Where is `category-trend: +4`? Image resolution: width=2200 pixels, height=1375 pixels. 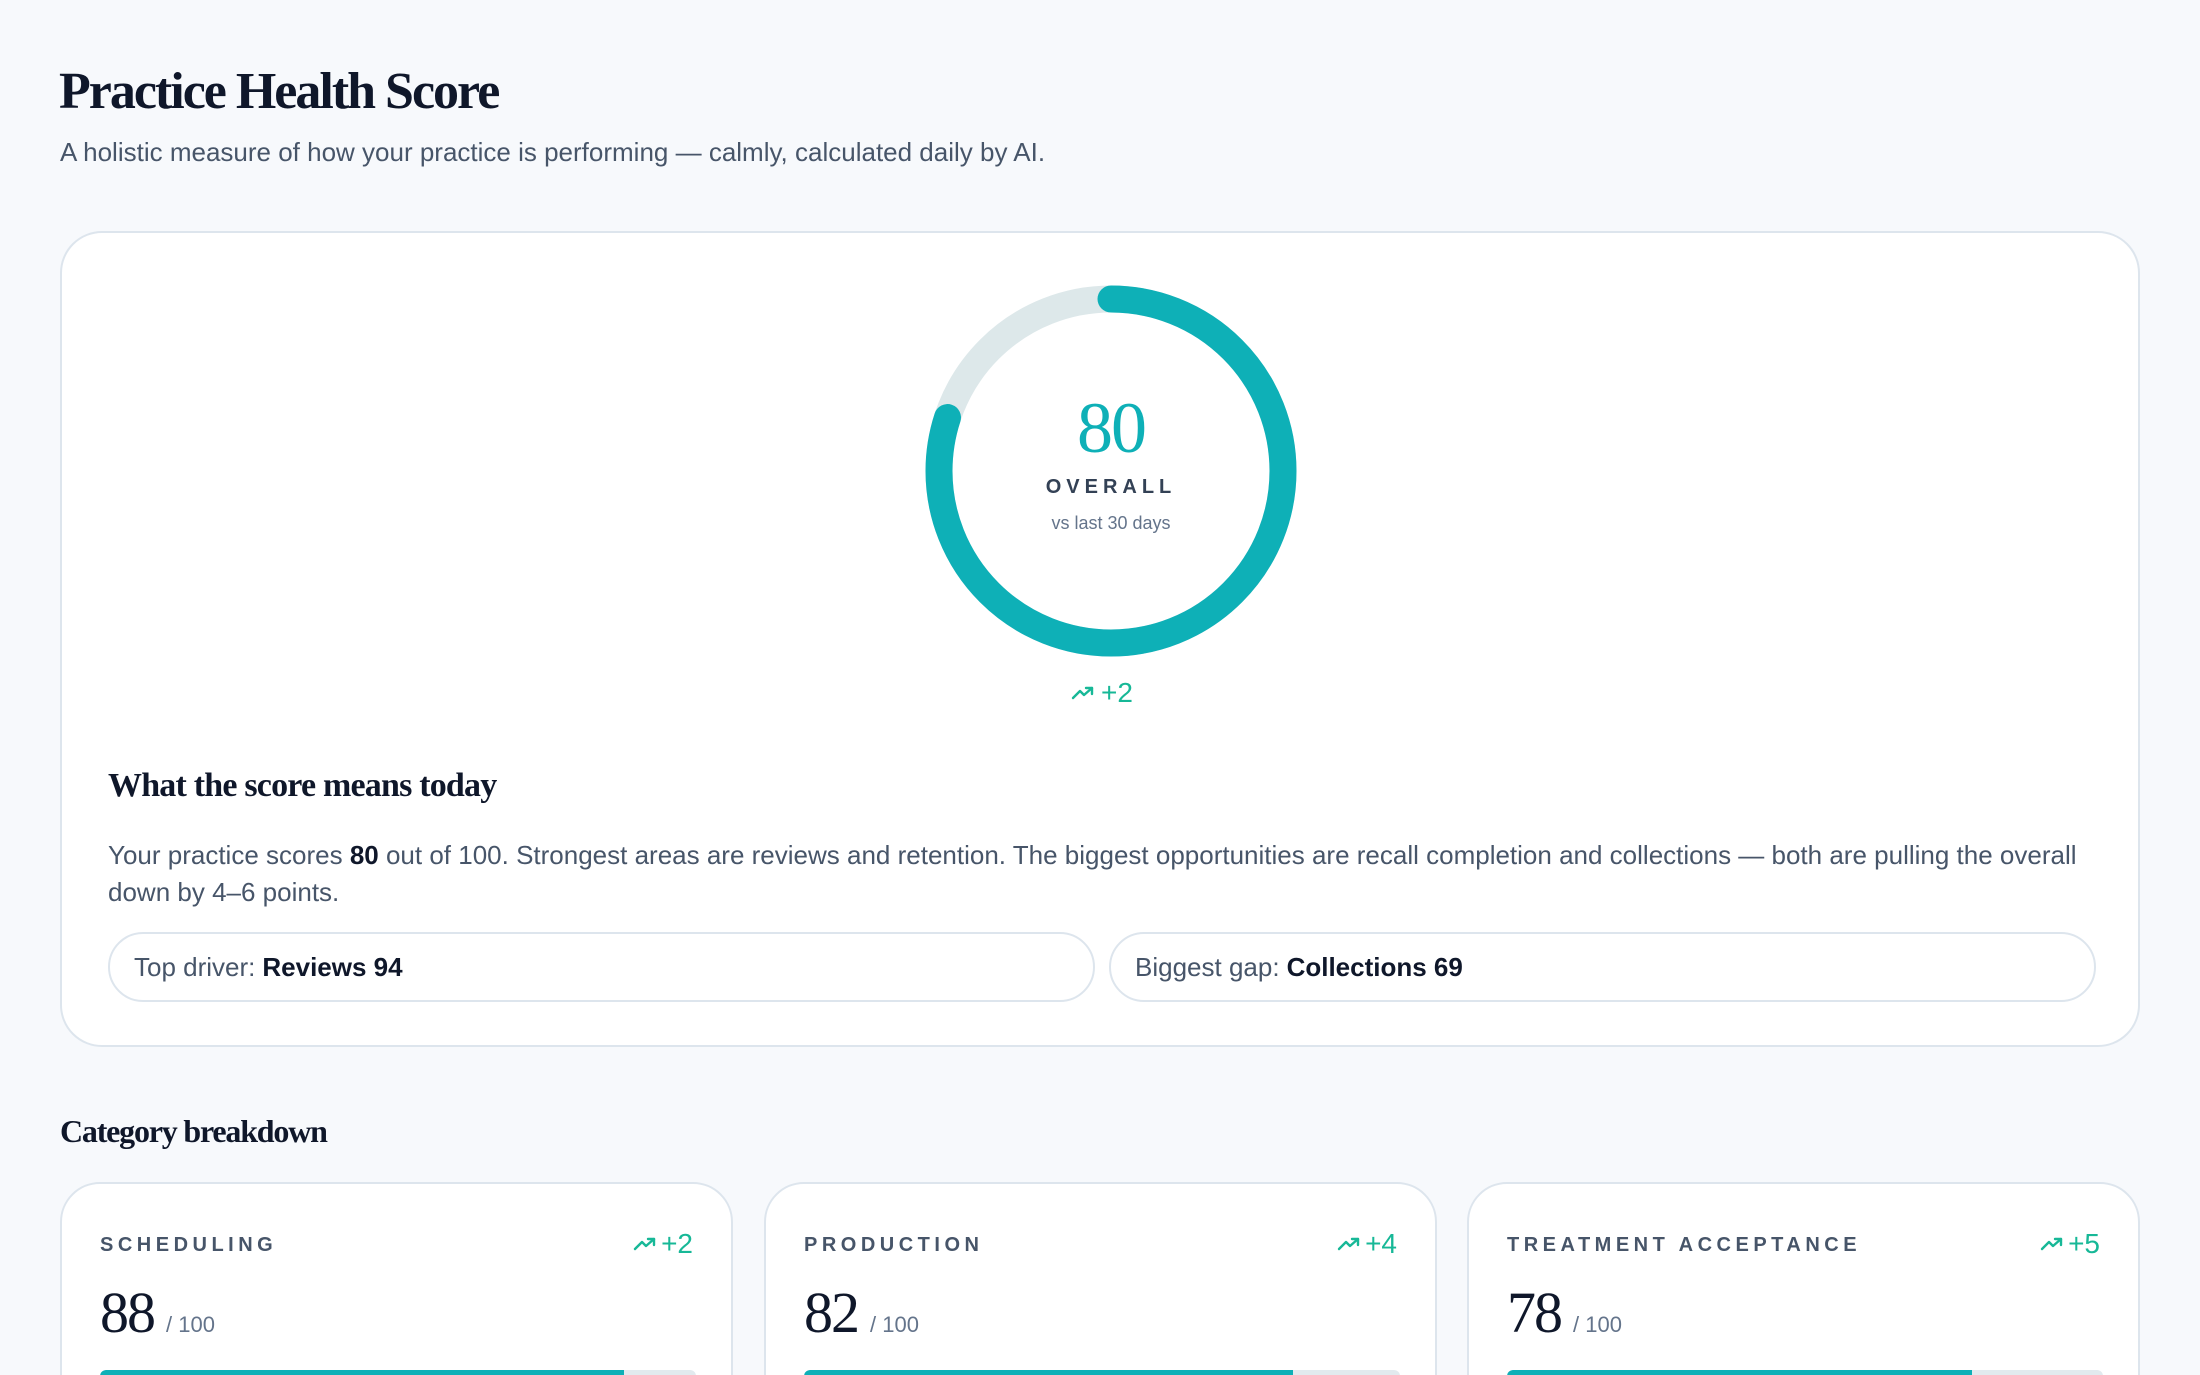
category-trend: +4 is located at coordinates (1367, 1244).